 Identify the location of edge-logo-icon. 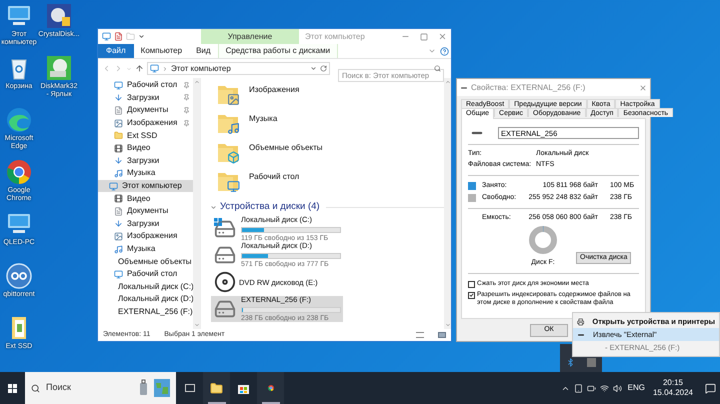
(19, 120).